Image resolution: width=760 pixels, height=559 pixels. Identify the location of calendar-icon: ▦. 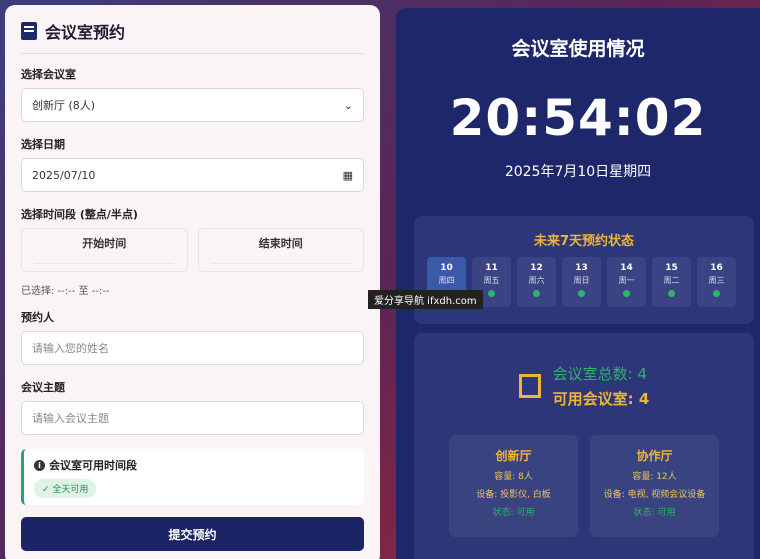
(348, 175).